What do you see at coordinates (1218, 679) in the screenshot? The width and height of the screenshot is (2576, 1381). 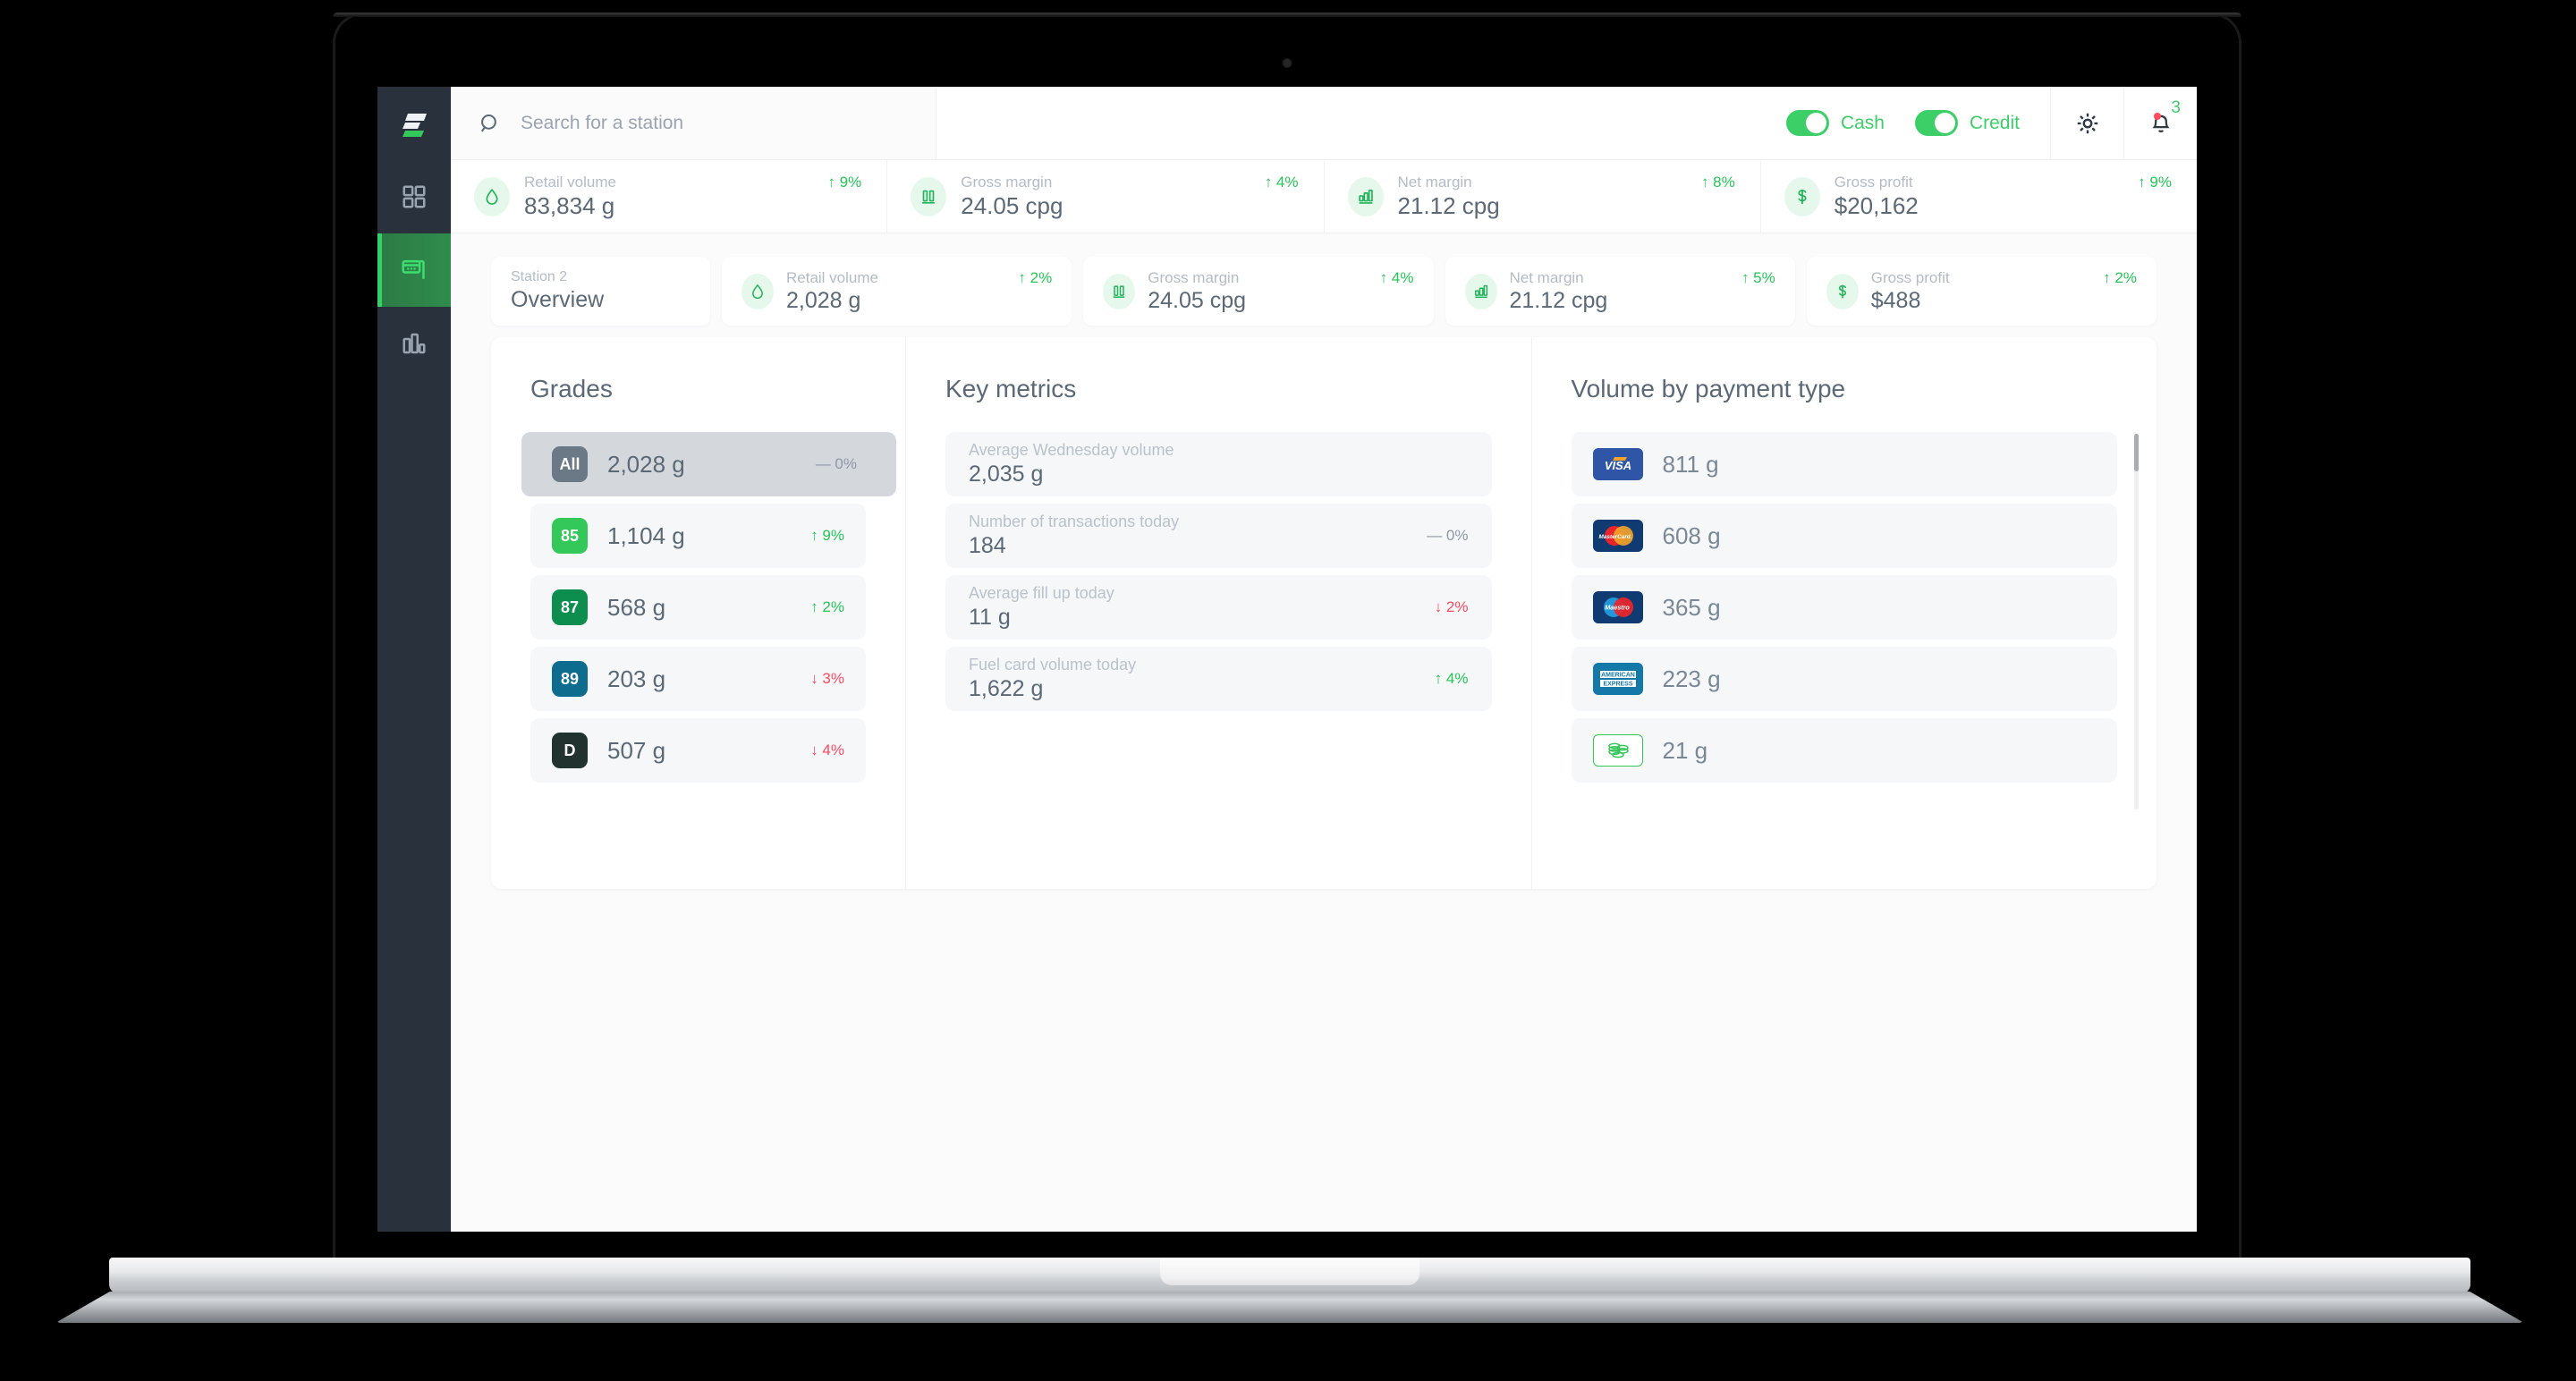 I see `key-metric-row: Fuel card volume today 1,622 g ↑ 4%` at bounding box center [1218, 679].